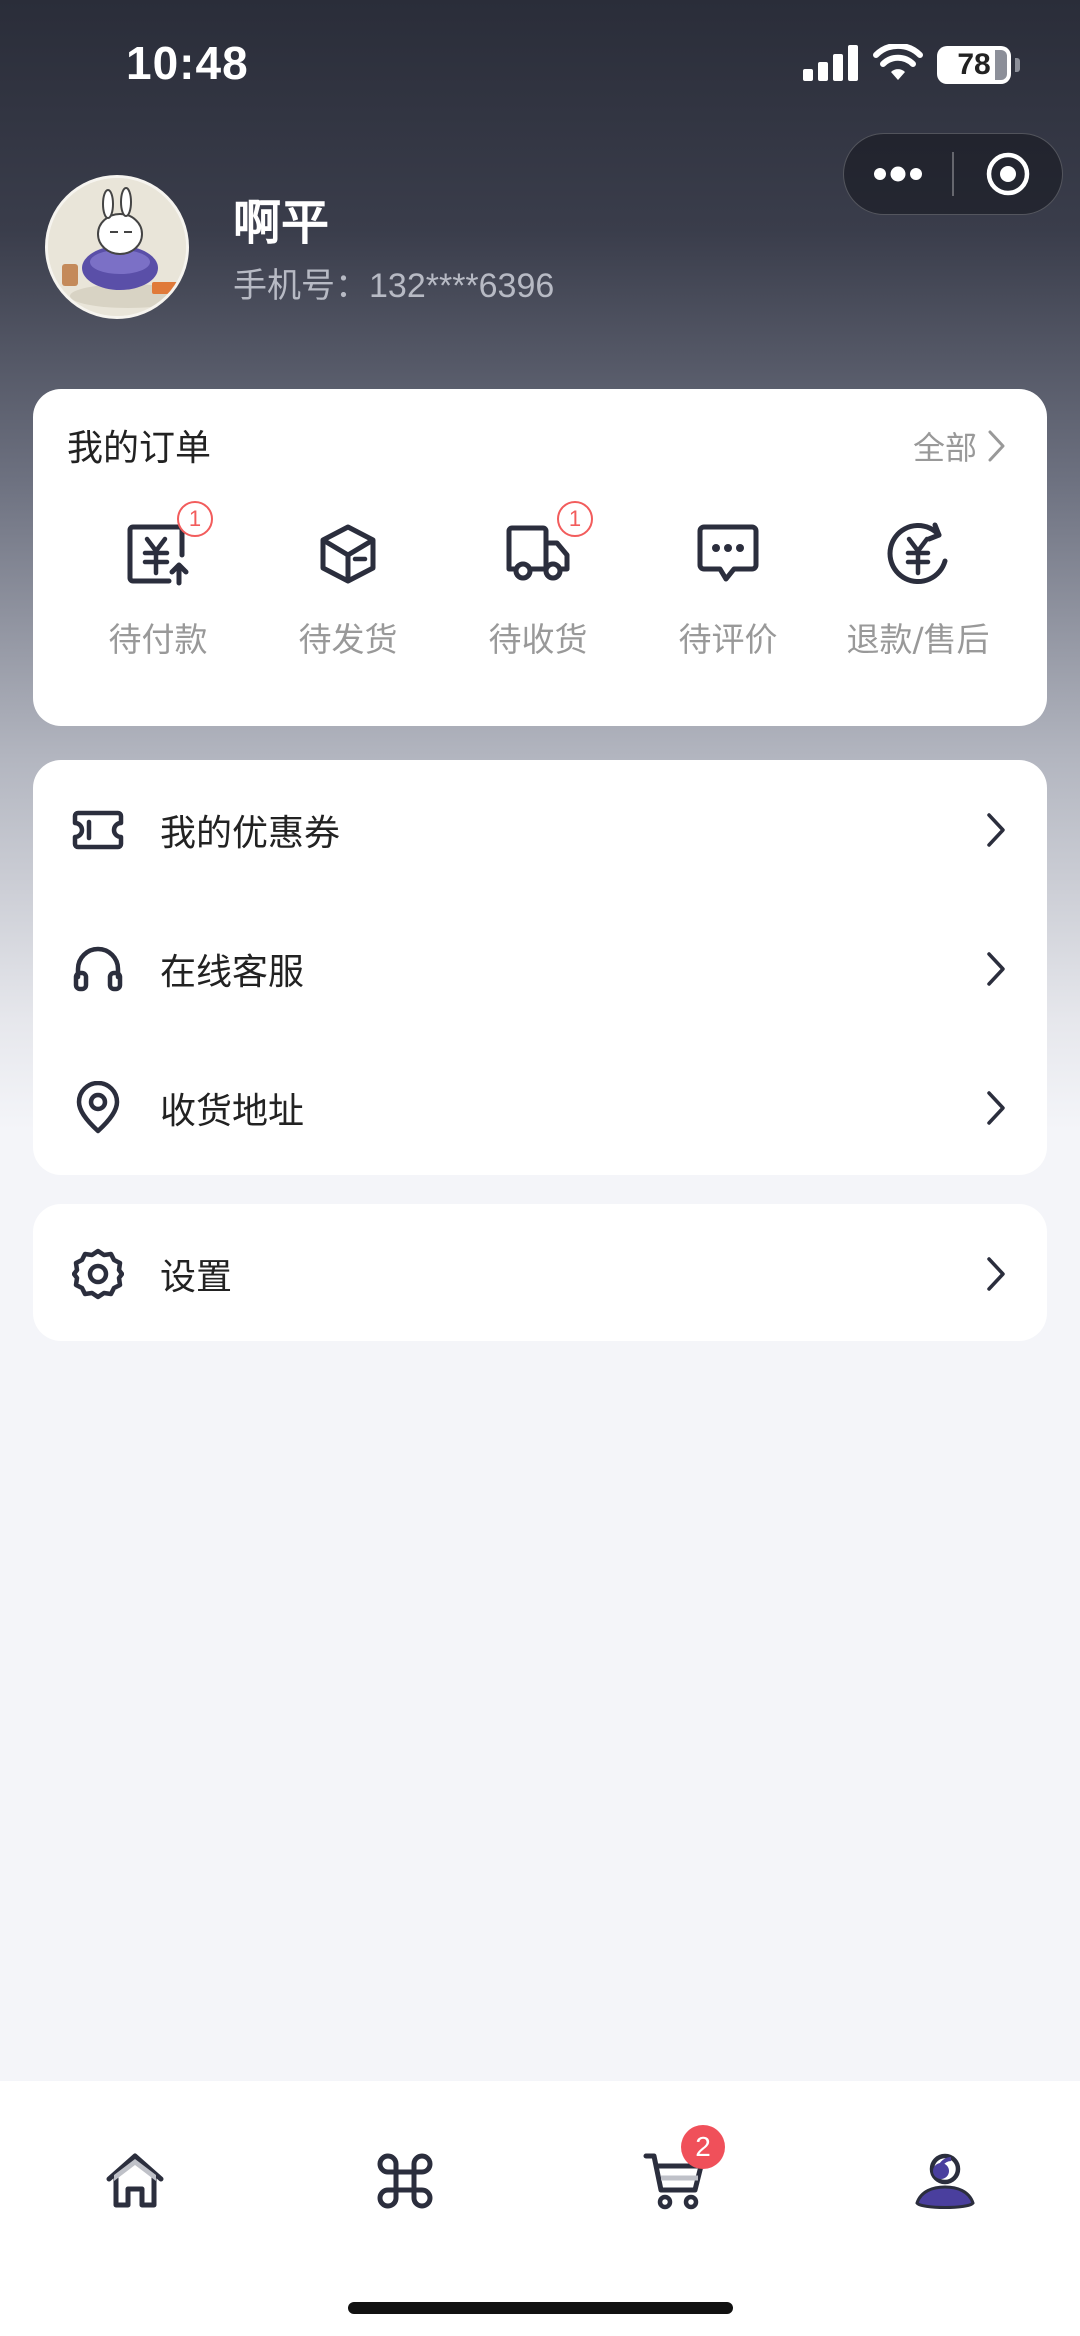 This screenshot has width=1080, height=2336. I want to click on settings-label: 设置, so click(196, 1277).